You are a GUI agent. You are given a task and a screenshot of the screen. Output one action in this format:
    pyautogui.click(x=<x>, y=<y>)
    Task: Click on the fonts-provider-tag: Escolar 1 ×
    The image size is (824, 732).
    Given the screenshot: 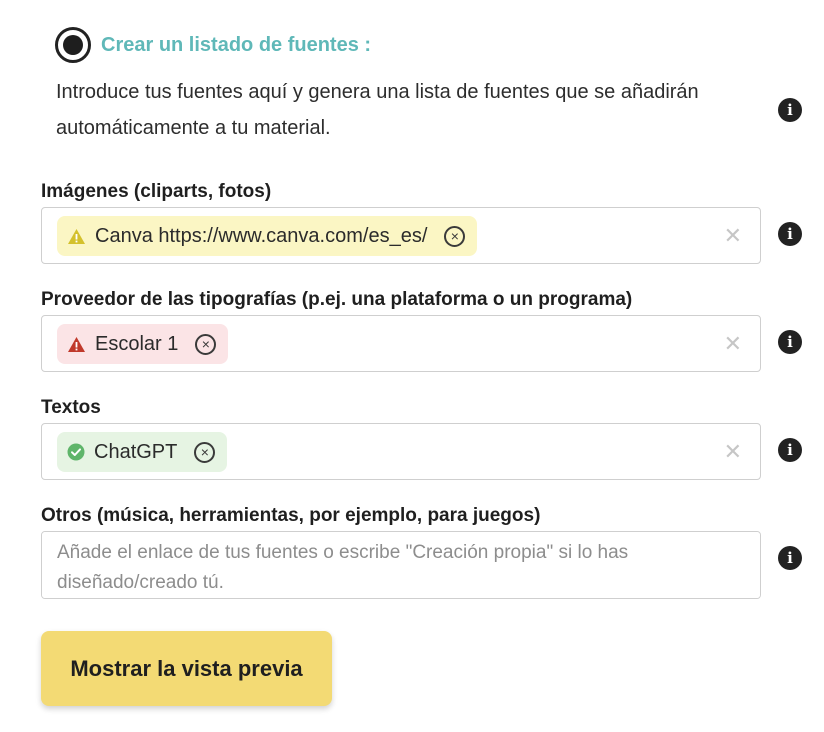 What is the action you would take?
    pyautogui.click(x=143, y=344)
    